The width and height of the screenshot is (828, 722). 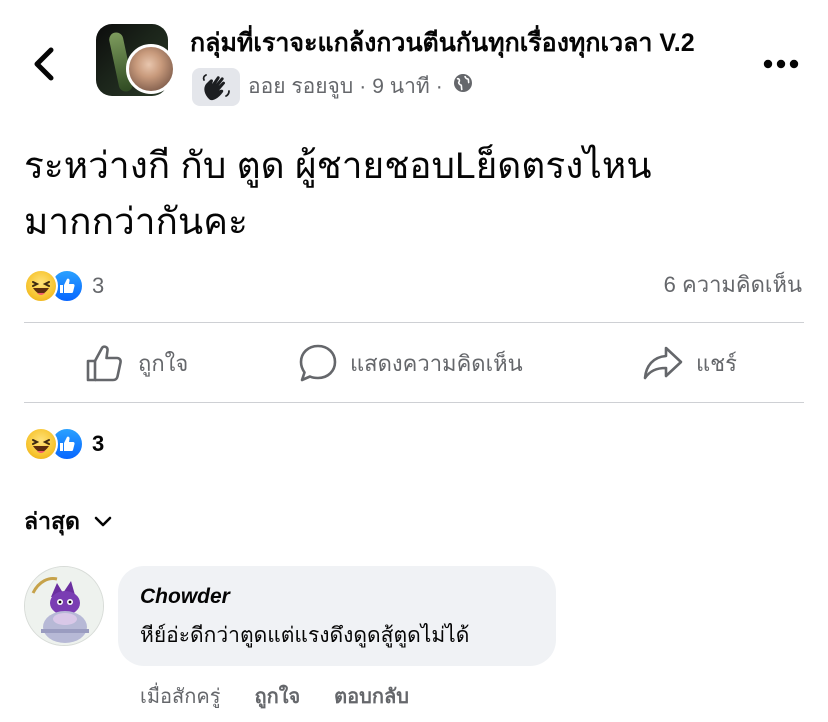 I want to click on wave-hand-icon, so click(x=216, y=87).